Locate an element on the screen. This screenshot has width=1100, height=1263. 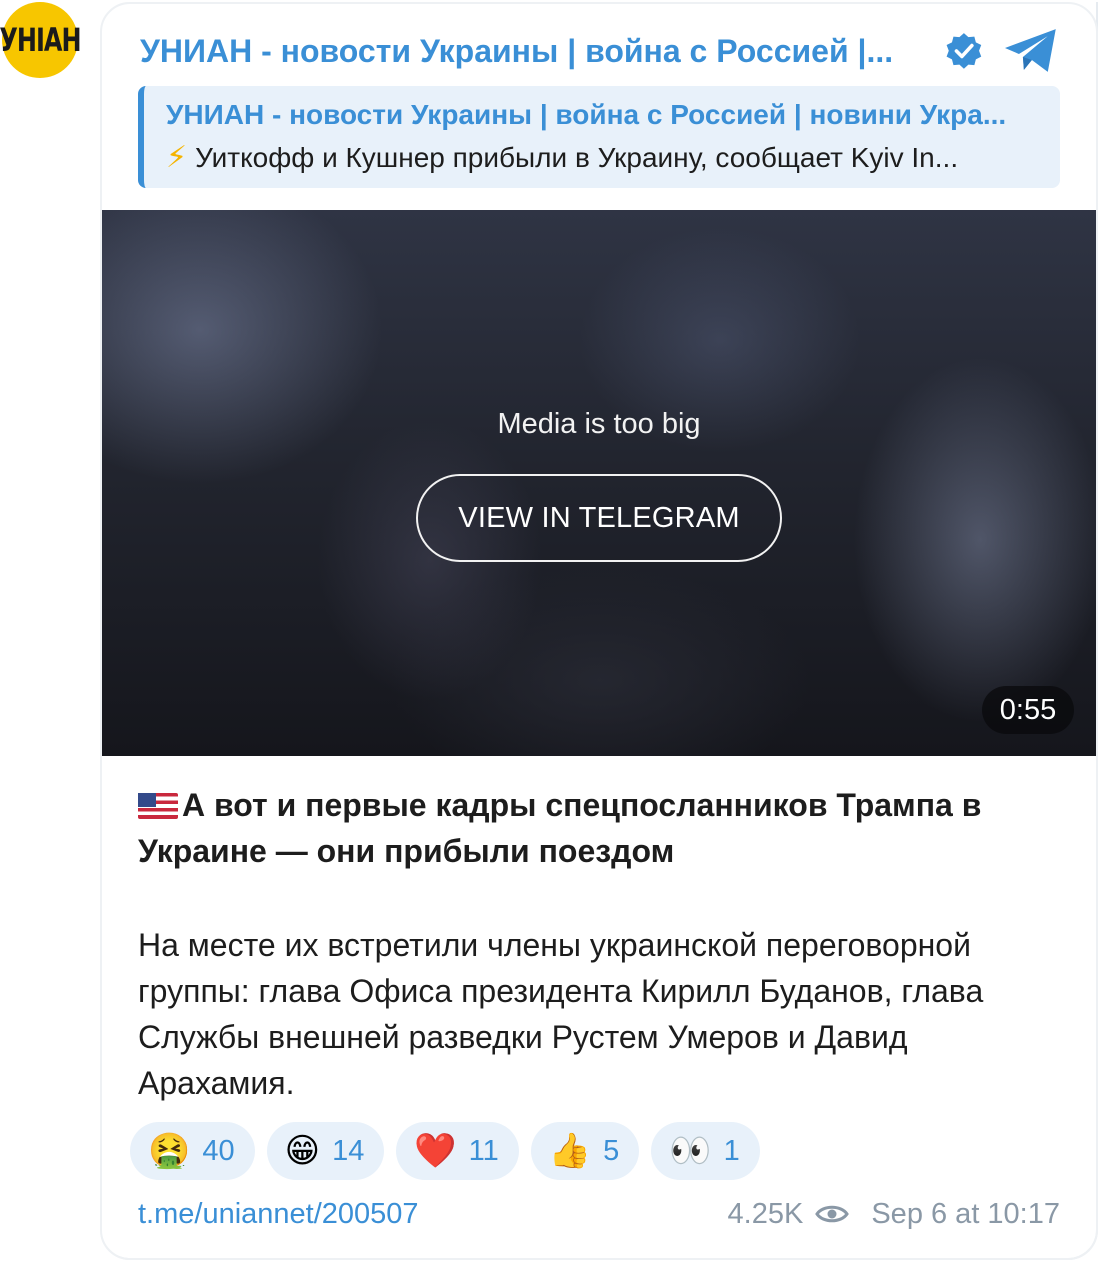
view-in-telegram-button: VIEW IN TELEGRAM is located at coordinates (599, 518).